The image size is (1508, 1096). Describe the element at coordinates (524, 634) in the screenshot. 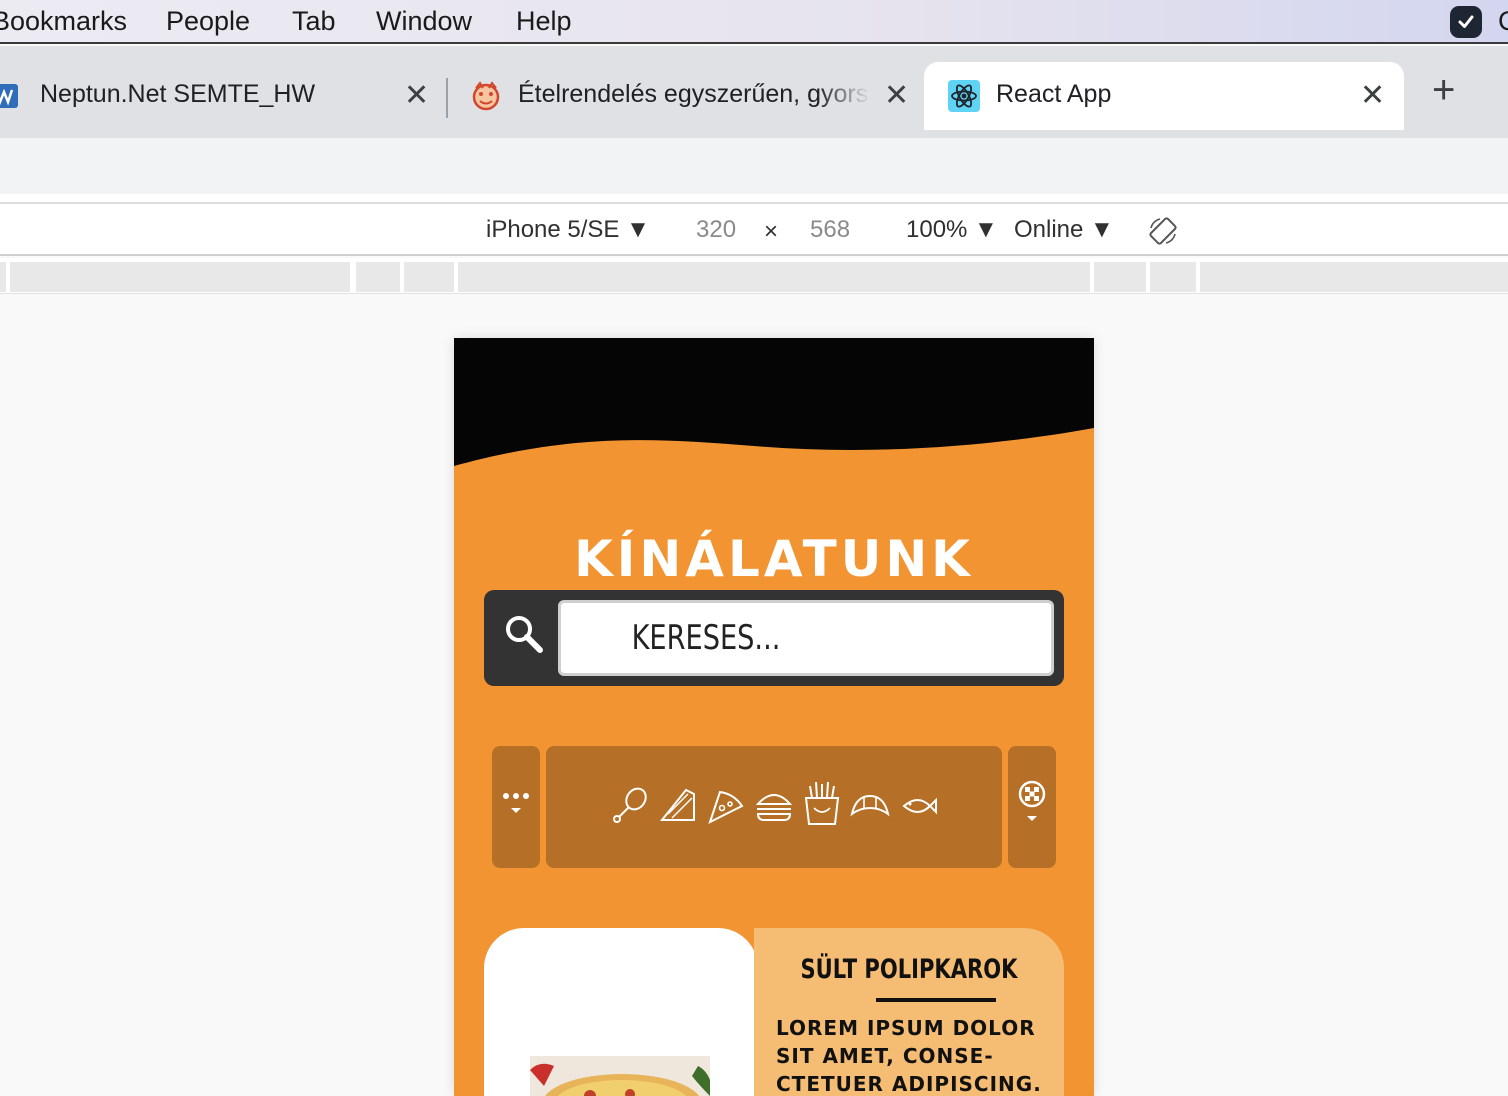

I see `search-icon` at that location.